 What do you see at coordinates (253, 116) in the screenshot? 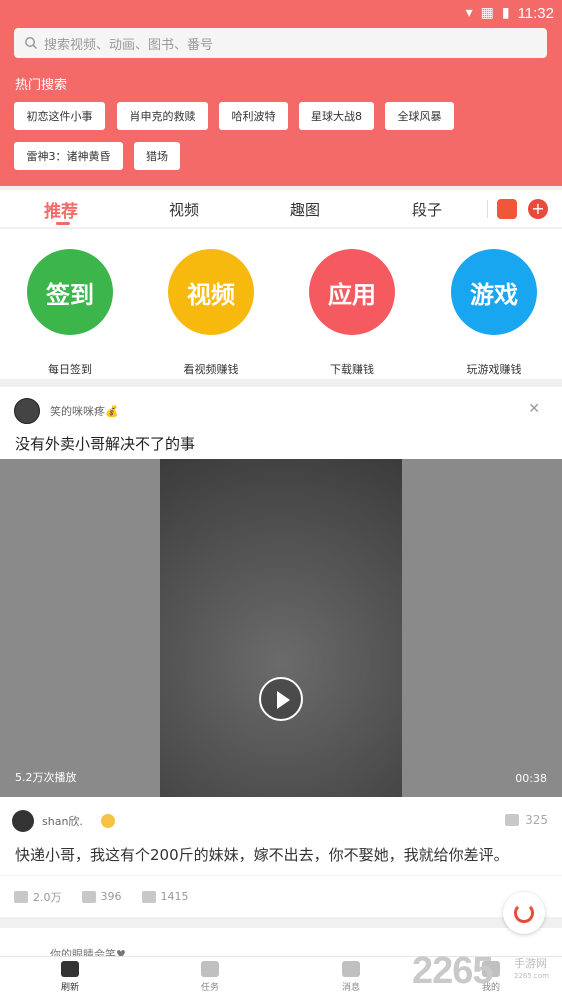
I see `hot-search-chip: 哈利波特` at bounding box center [253, 116].